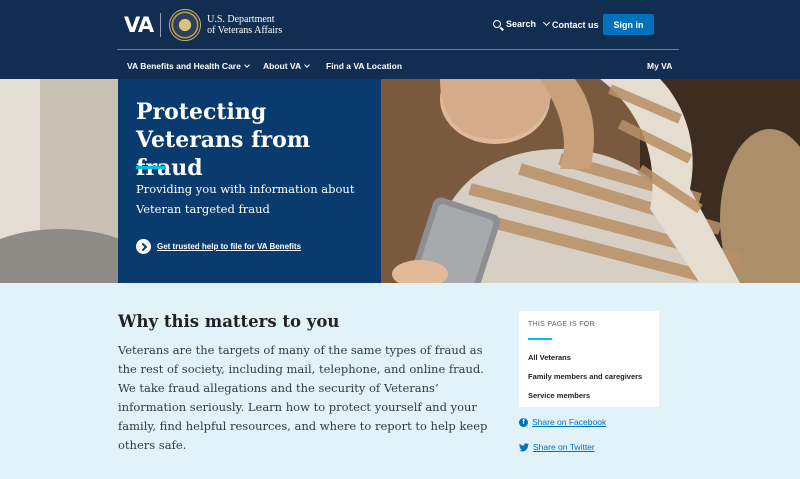 The image size is (800, 479). What do you see at coordinates (569, 422) in the screenshot?
I see `share-facebook-label: Share on Facebook` at bounding box center [569, 422].